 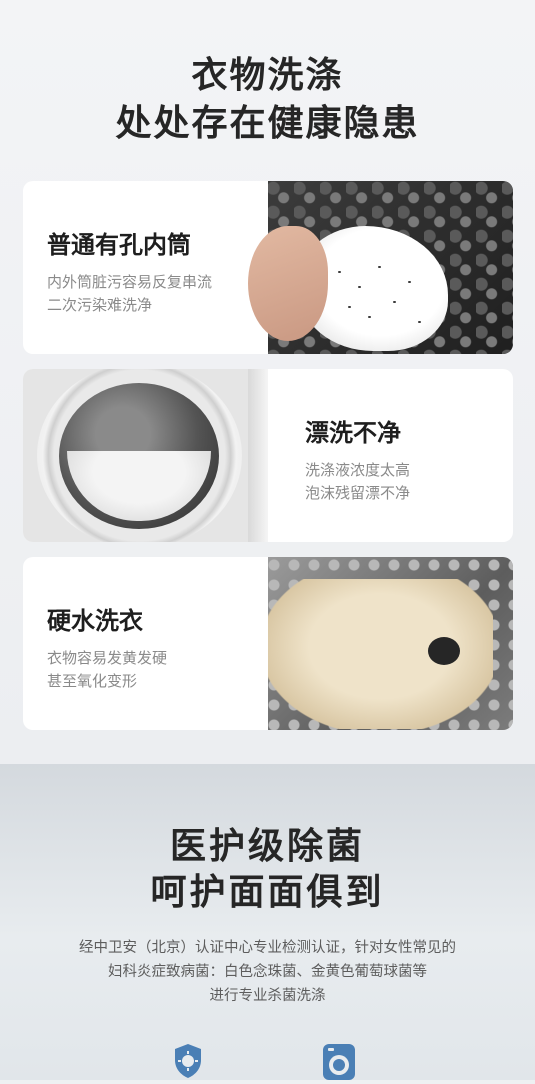 What do you see at coordinates (353, 433) in the screenshot?
I see `card-title: 漂洗不净` at bounding box center [353, 433].